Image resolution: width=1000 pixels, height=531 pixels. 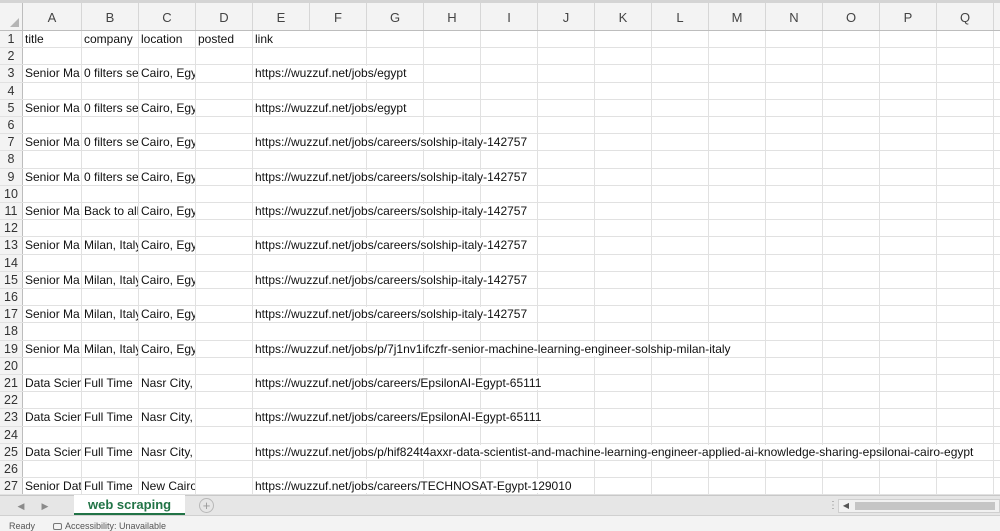 I want to click on cell-d14, so click(x=224, y=262).